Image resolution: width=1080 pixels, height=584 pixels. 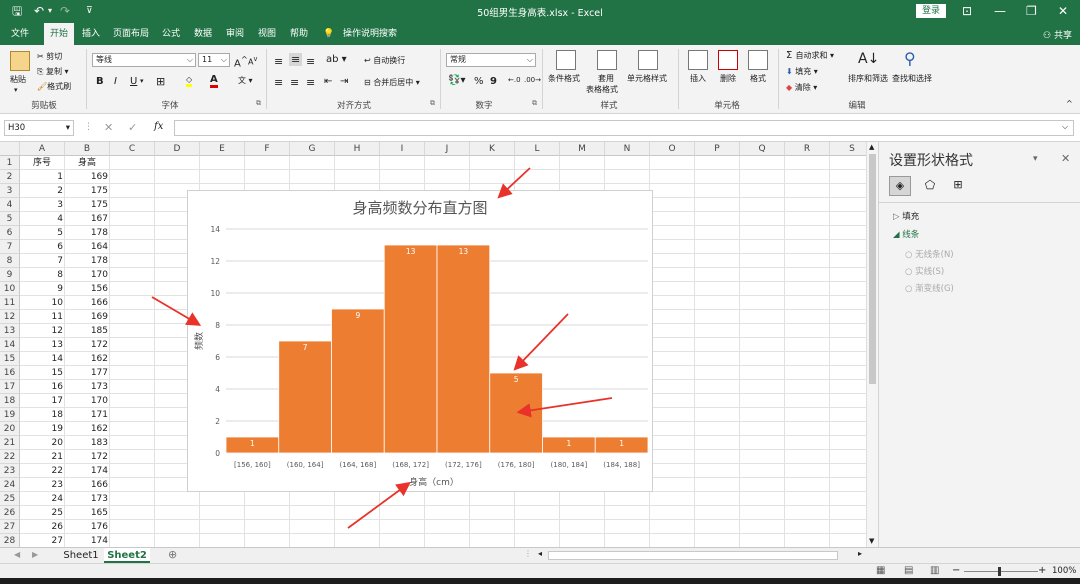 What do you see at coordinates (900, 186) in the screenshot?
I see `fill-line-icon: ◈` at bounding box center [900, 186].